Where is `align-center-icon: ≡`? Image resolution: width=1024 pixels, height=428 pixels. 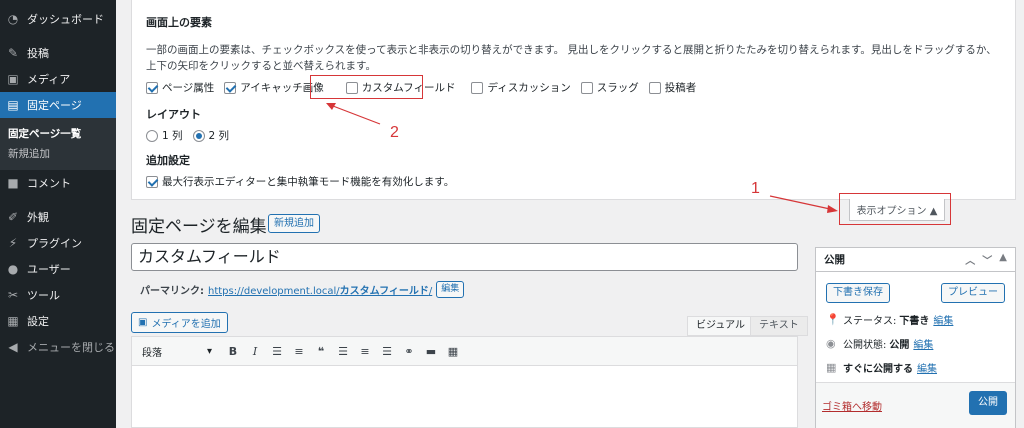
align-center-icon: ≡ is located at coordinates (365, 351).